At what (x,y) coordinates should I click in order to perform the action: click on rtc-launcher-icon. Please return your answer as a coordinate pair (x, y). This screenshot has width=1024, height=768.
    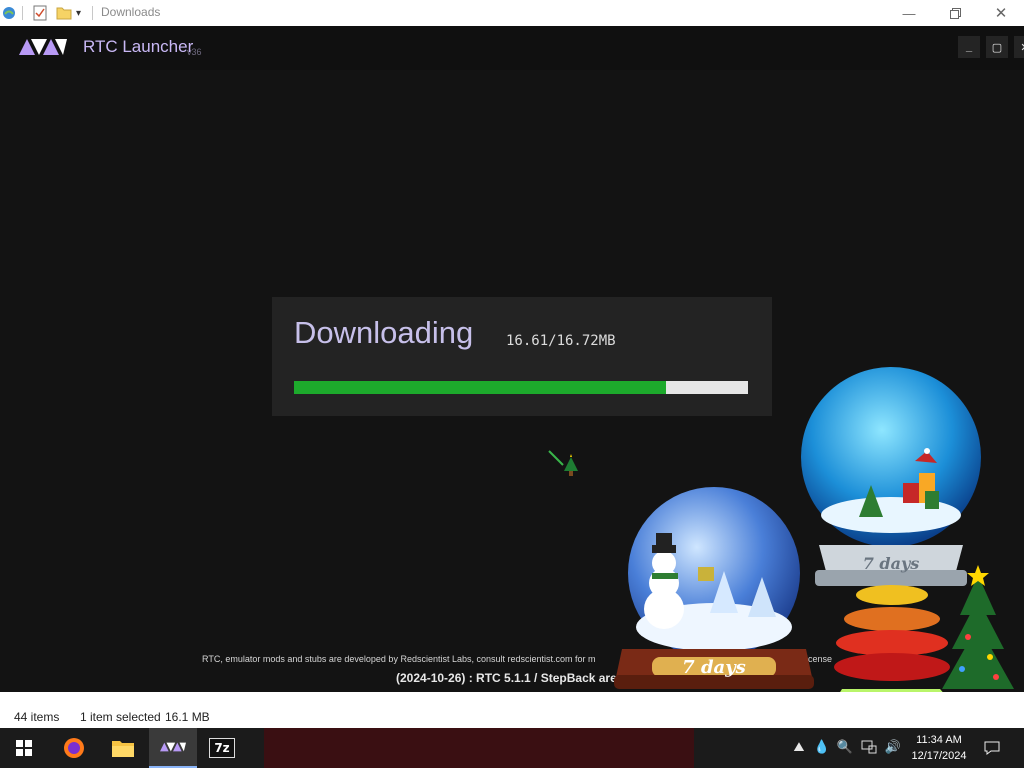
    Looking at the image, I should click on (173, 747).